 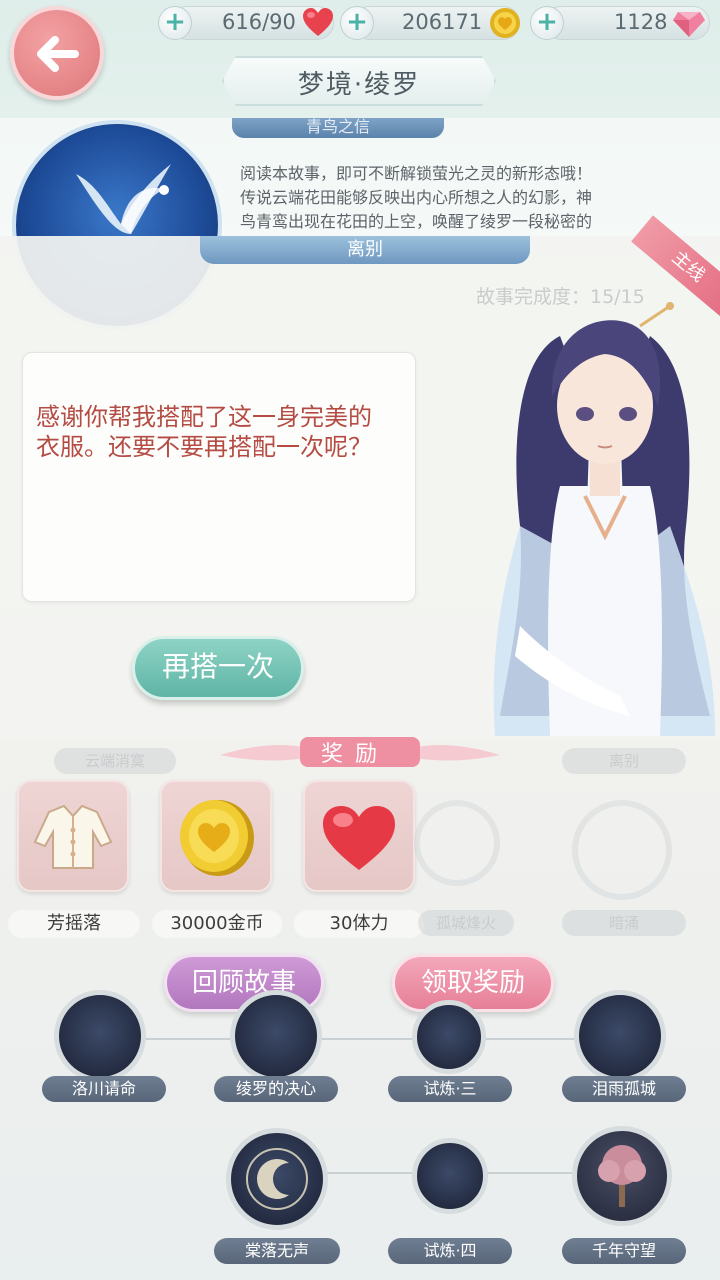 What do you see at coordinates (277, 1251) in the screenshot?
I see `map-node-label: 棠落无声` at bounding box center [277, 1251].